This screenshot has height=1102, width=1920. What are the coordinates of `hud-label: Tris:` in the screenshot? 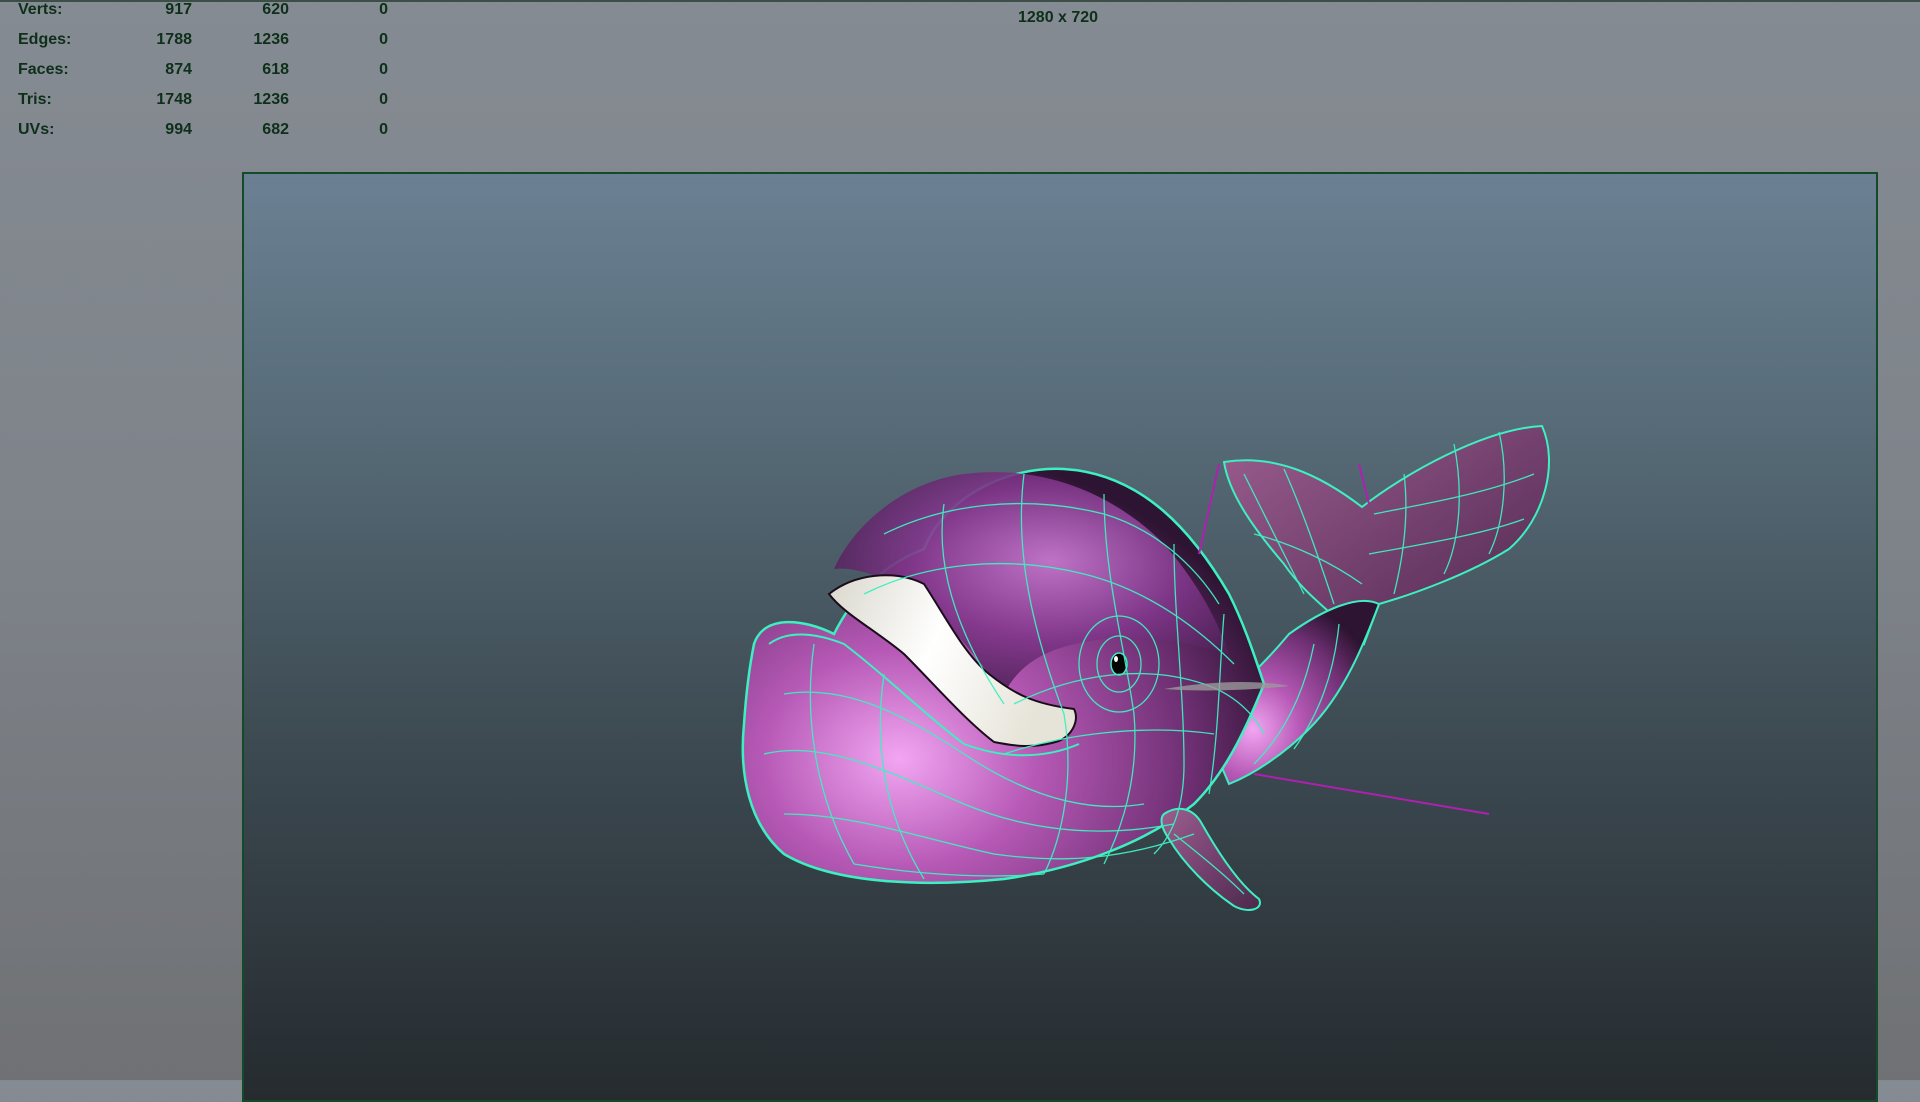 It's located at (35, 99).